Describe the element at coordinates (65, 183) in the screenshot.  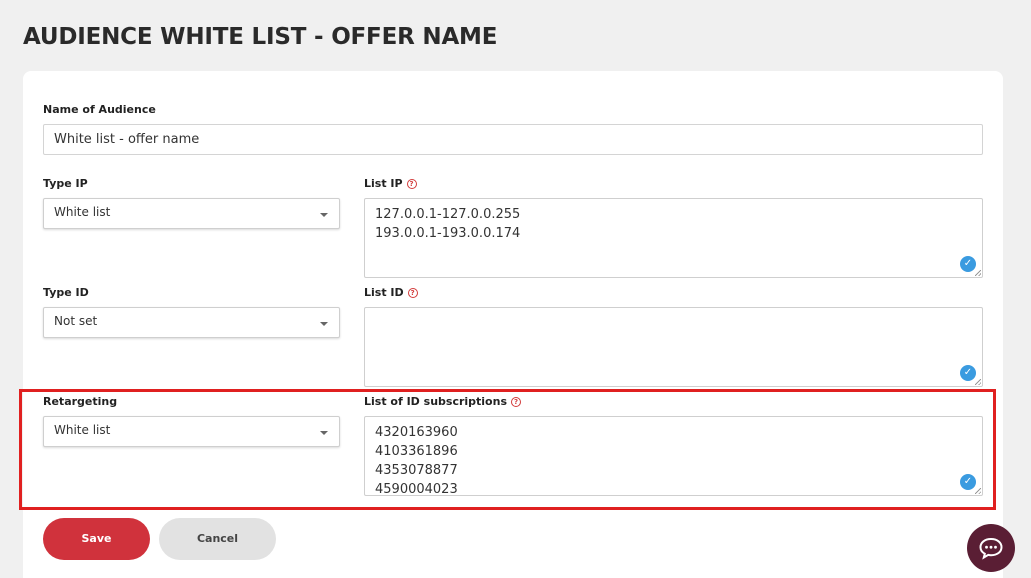
I see `type-ip-label: Type IP` at that location.